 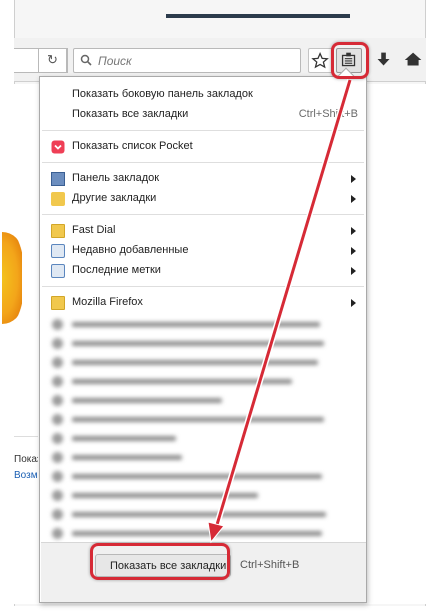 What do you see at coordinates (116, 270) in the screenshot?
I see `menu-item-label: Последние метки` at bounding box center [116, 270].